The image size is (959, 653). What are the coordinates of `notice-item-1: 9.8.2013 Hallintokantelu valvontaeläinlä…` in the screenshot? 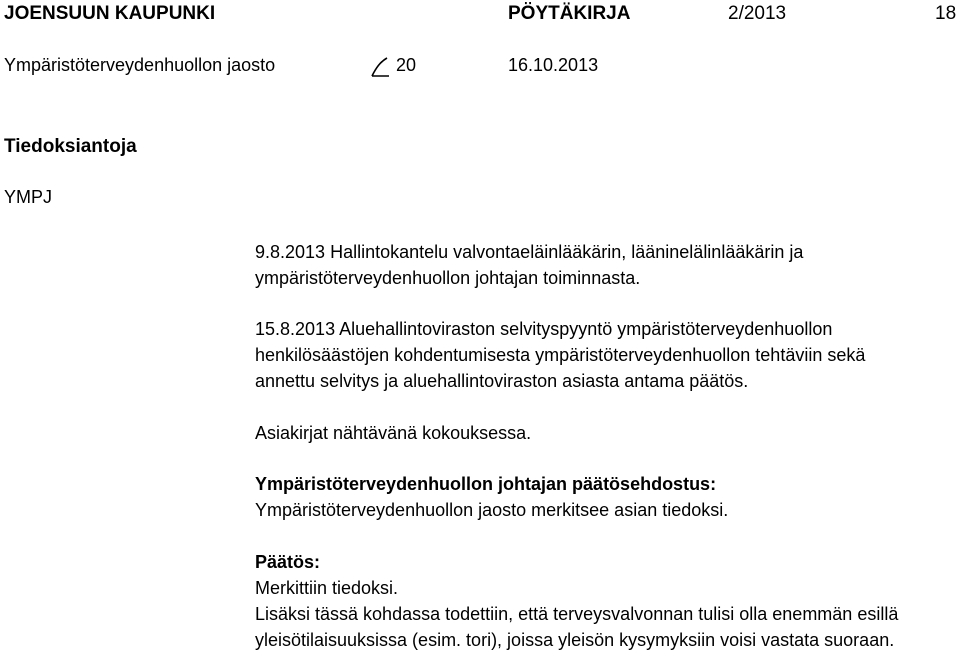 It's located at (605, 265).